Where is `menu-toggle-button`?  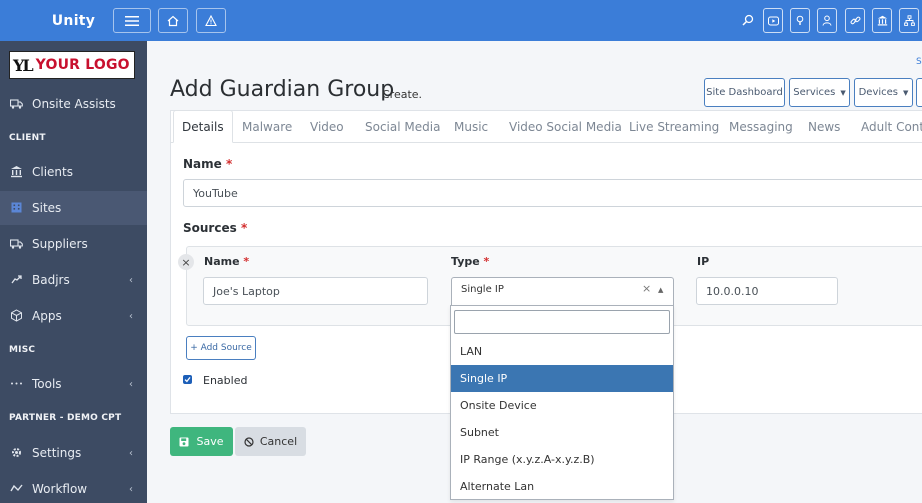 menu-toggle-button is located at coordinates (132, 20).